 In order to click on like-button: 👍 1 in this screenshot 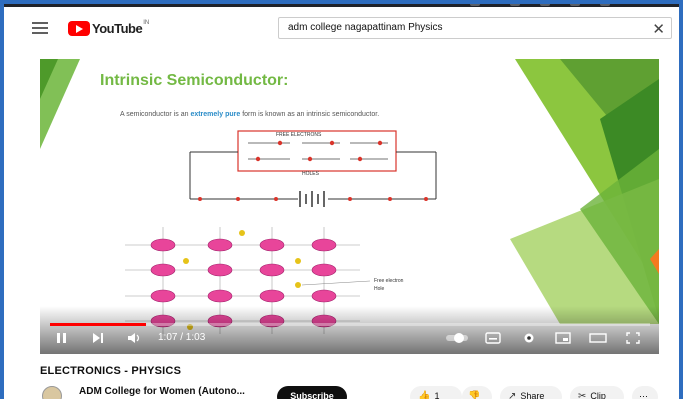, I will do `click(436, 392)`.